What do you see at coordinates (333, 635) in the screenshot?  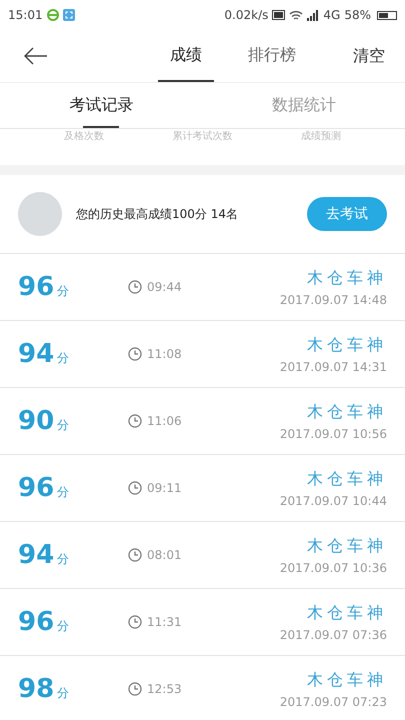 I see `exam-date: 2017.09.07 07:36` at bounding box center [333, 635].